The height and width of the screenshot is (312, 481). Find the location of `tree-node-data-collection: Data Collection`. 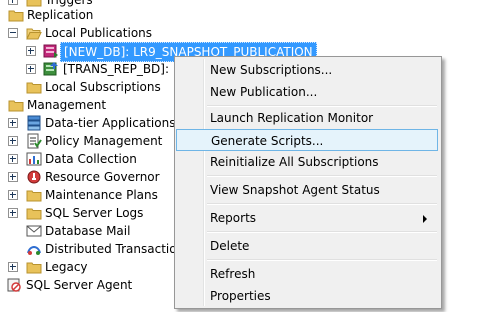

tree-node-data-collection: Data Collection is located at coordinates (88, 159).